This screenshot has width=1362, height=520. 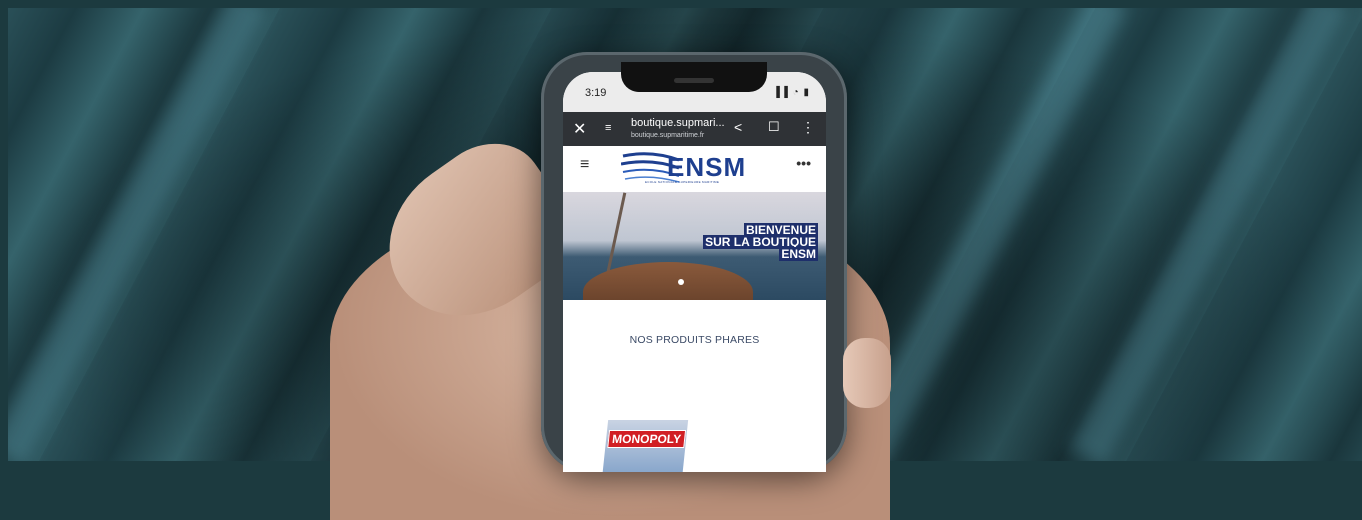 What do you see at coordinates (584, 165) in the screenshot?
I see `hamburger-menu-icon: ≡` at bounding box center [584, 165].